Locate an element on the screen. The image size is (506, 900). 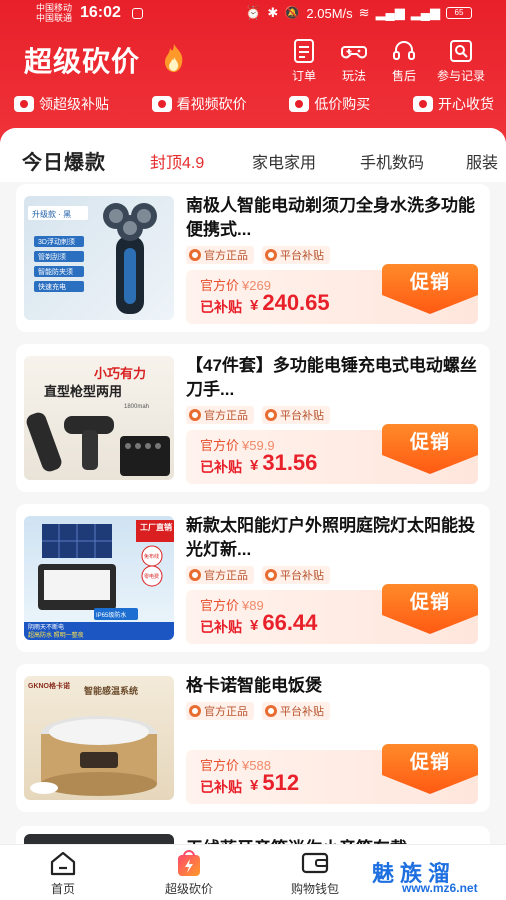
image-brand: GKNO格卡诺 is located at coordinates (49, 685).